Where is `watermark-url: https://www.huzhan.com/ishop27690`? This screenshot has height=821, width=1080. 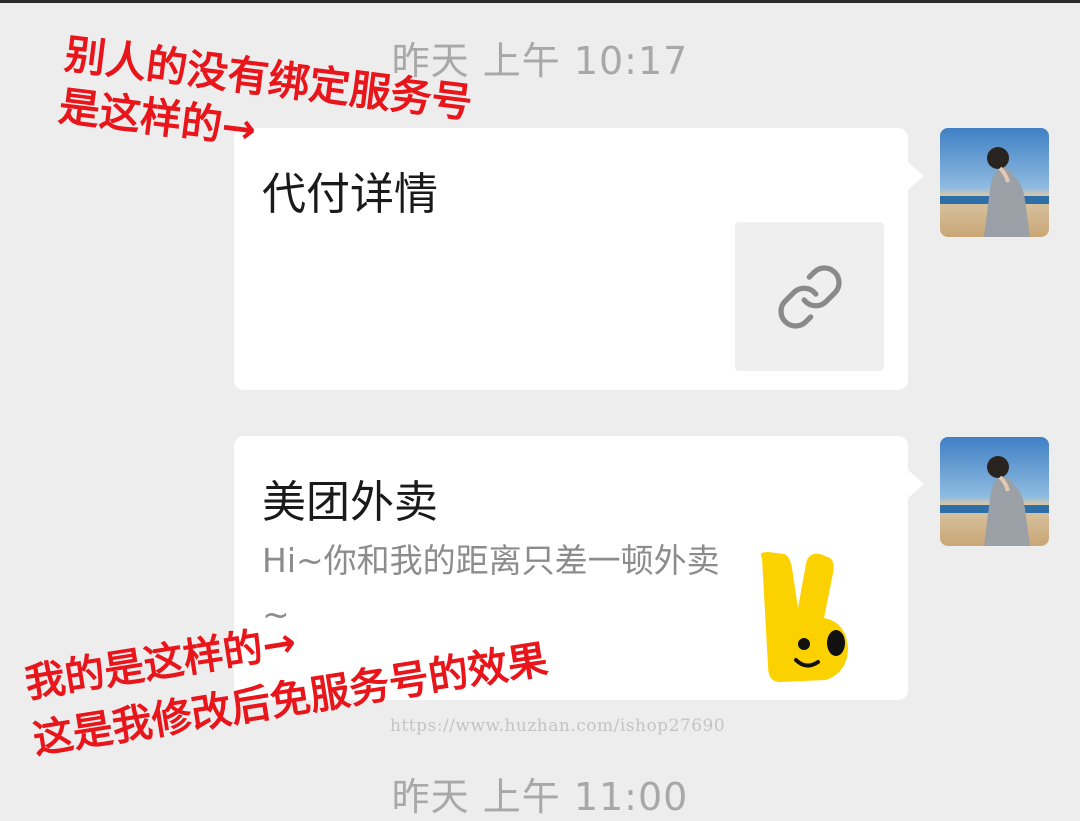 watermark-url: https://www.huzhan.com/ishop27690 is located at coordinates (558, 726).